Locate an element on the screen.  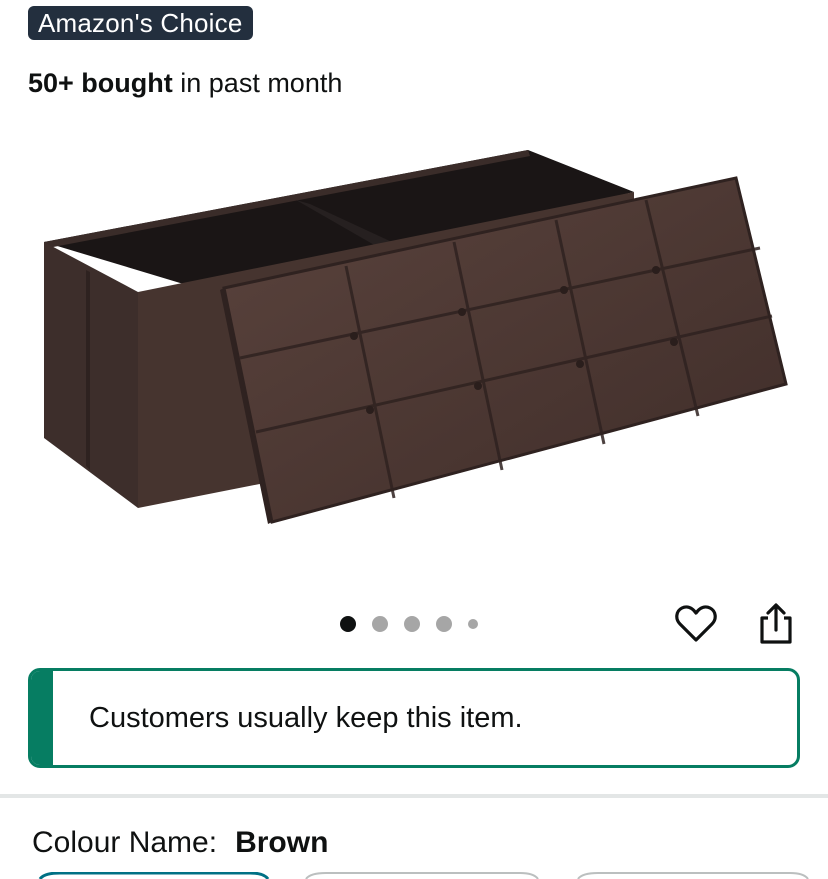
customers-keep-notice: Customers usually keep this item. is located at coordinates (414, 718).